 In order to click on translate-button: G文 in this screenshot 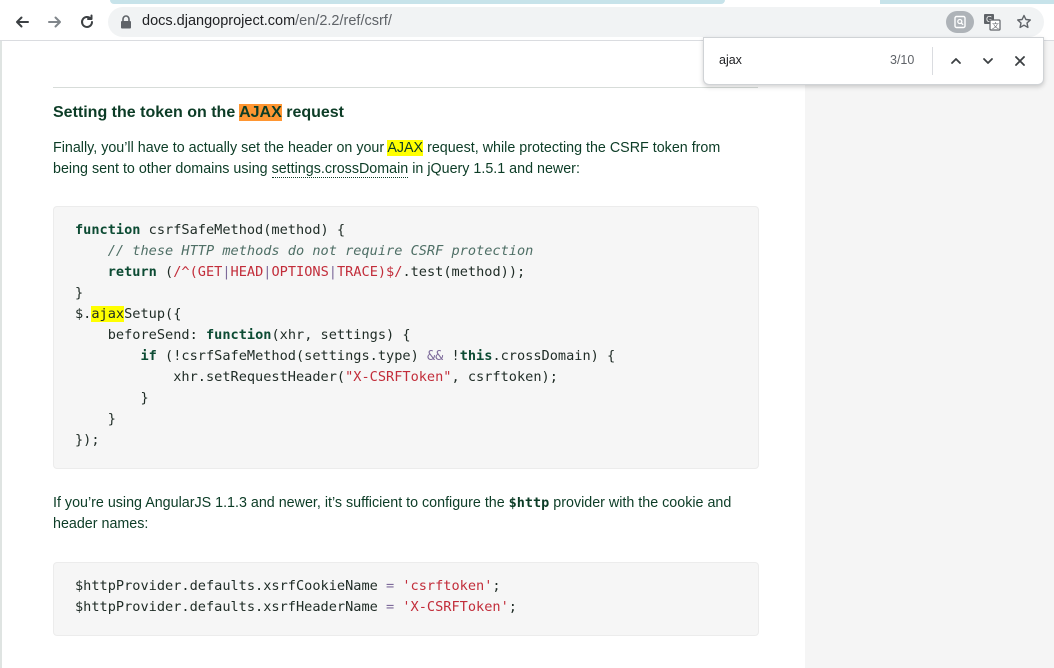, I will do `click(992, 22)`.